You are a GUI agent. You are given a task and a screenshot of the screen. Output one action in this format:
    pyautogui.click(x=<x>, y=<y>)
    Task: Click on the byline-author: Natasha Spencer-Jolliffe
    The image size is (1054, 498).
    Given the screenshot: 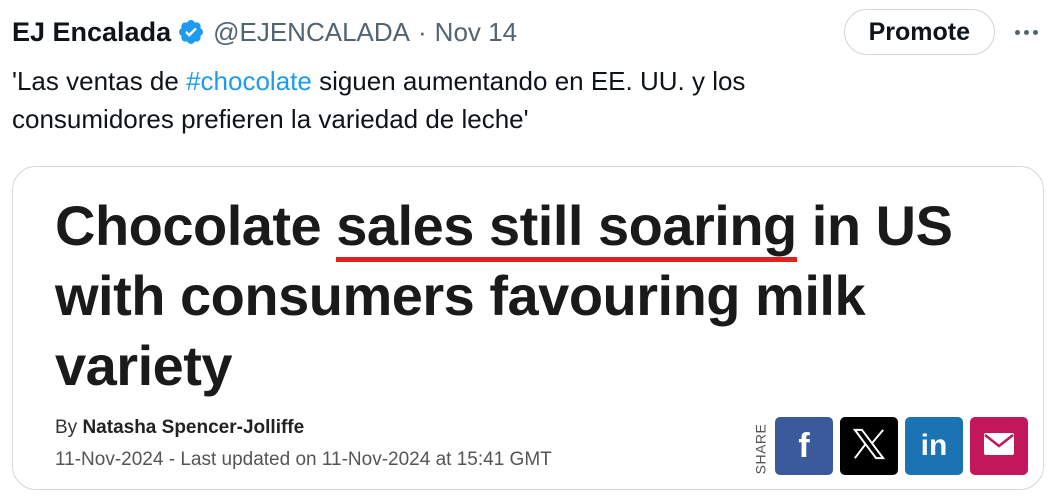 What is the action you would take?
    pyautogui.click(x=193, y=427)
    